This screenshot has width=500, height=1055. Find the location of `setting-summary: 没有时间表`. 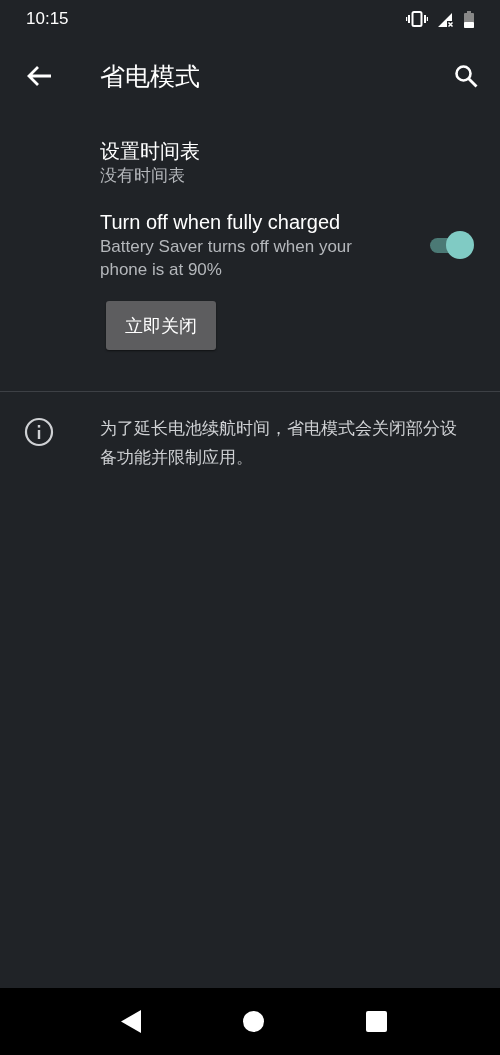

setting-summary: 没有时间表 is located at coordinates (143, 176).